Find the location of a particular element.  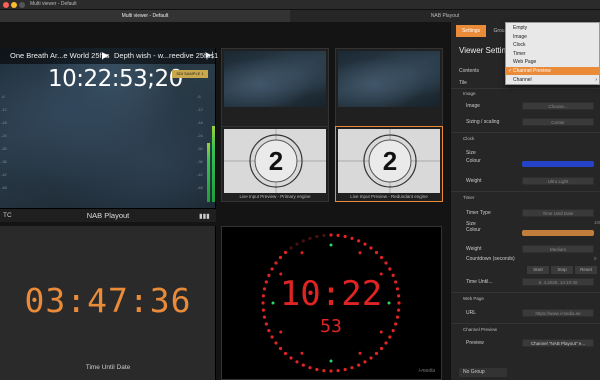

menu-item-image: Image is located at coordinates (553, 37).